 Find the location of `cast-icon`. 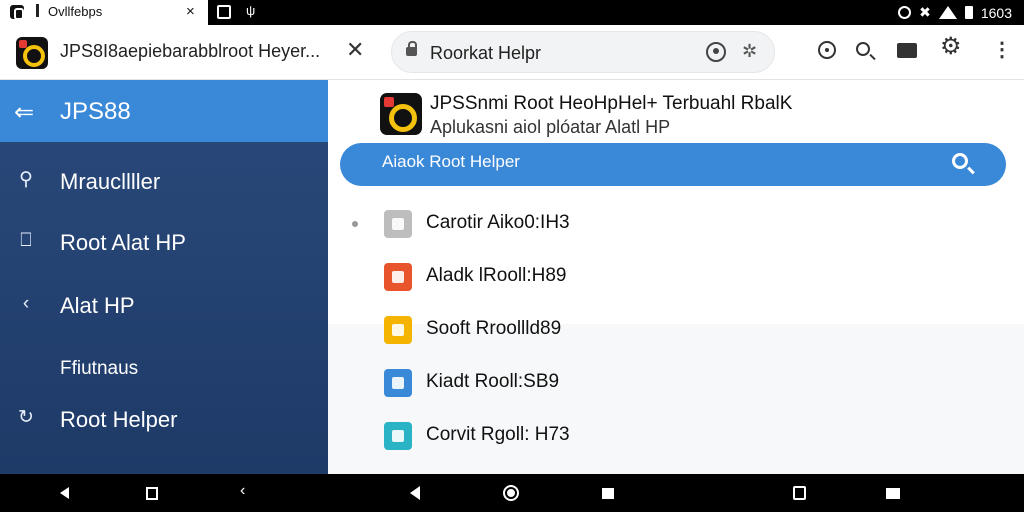

cast-icon is located at coordinates (907, 50).